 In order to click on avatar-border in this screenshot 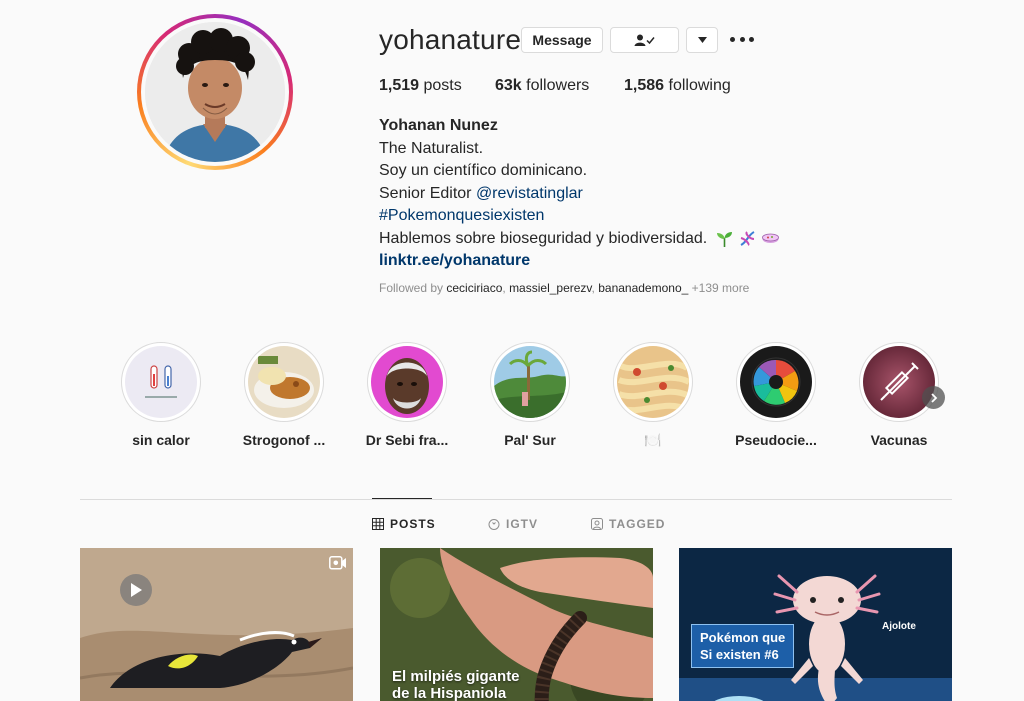, I will do `click(215, 92)`.